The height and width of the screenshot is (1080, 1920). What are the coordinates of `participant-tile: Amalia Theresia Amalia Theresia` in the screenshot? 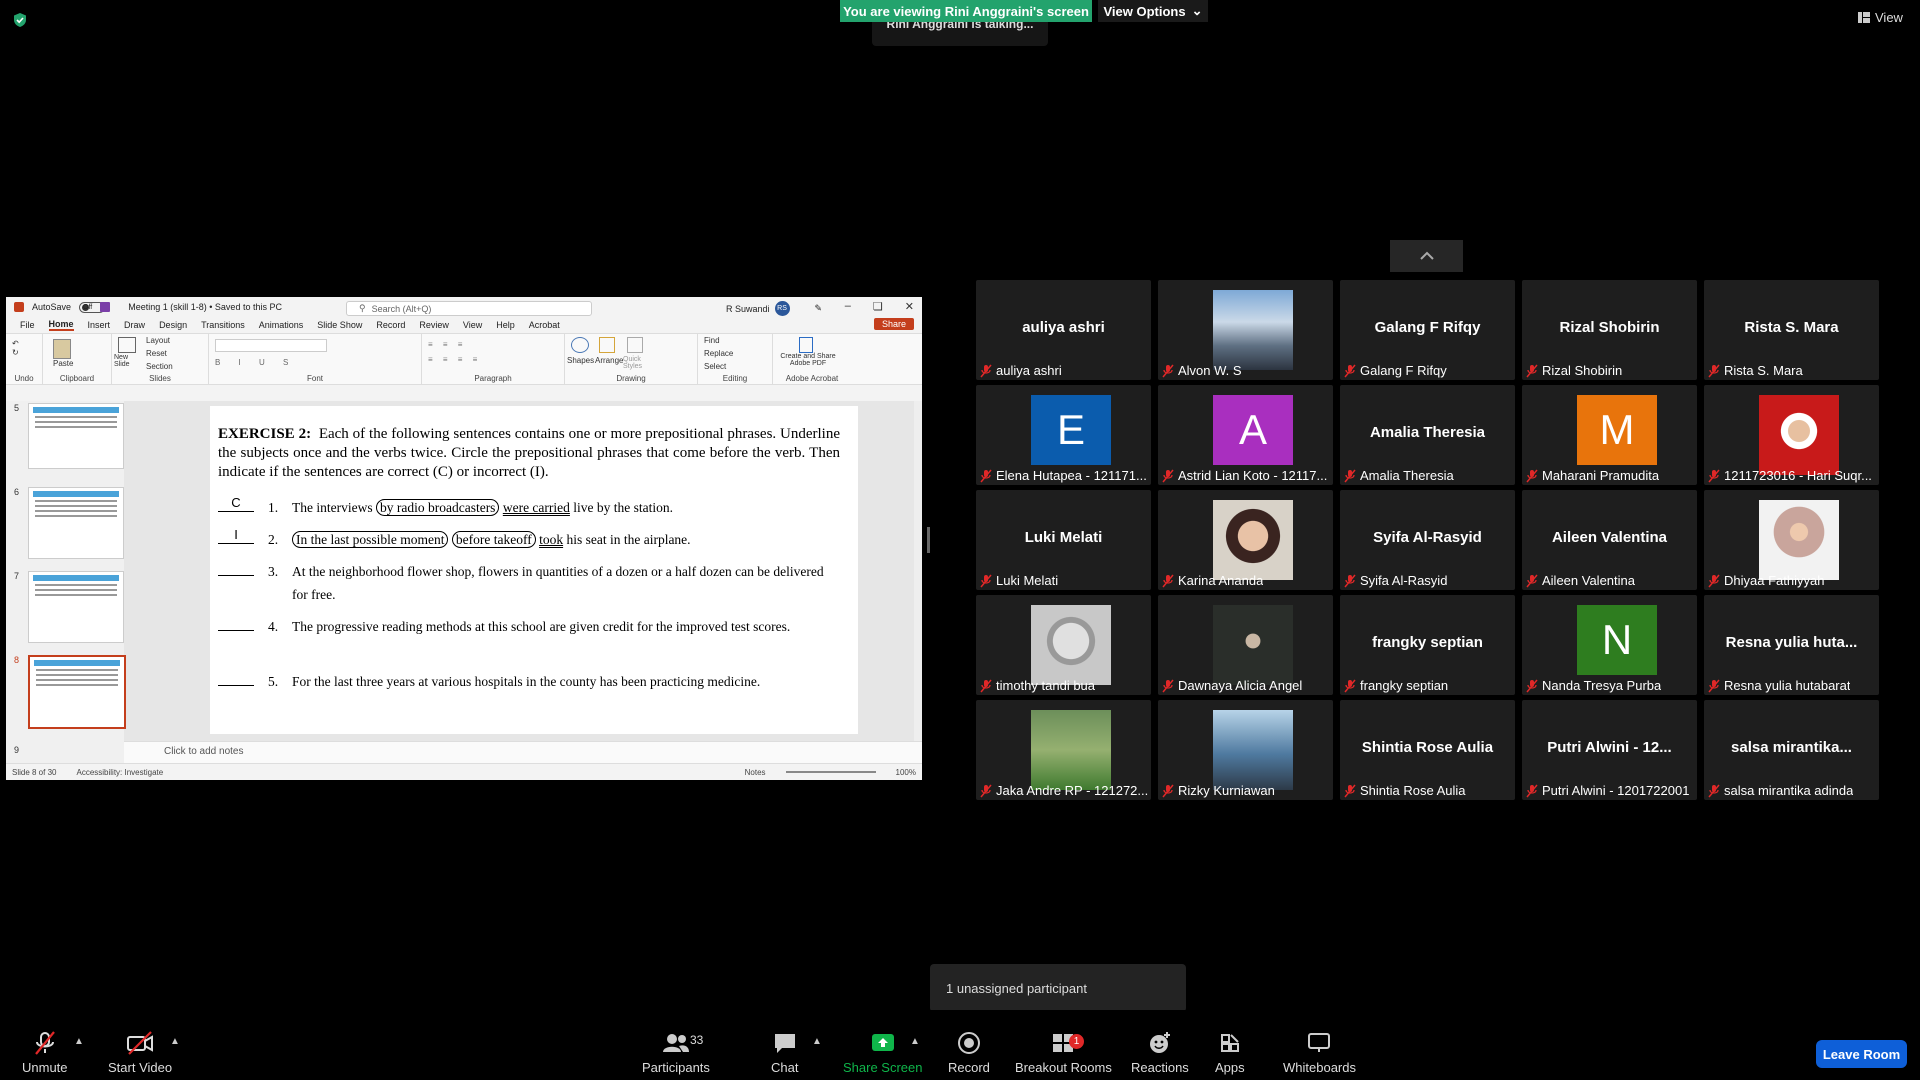 It's located at (1427, 435).